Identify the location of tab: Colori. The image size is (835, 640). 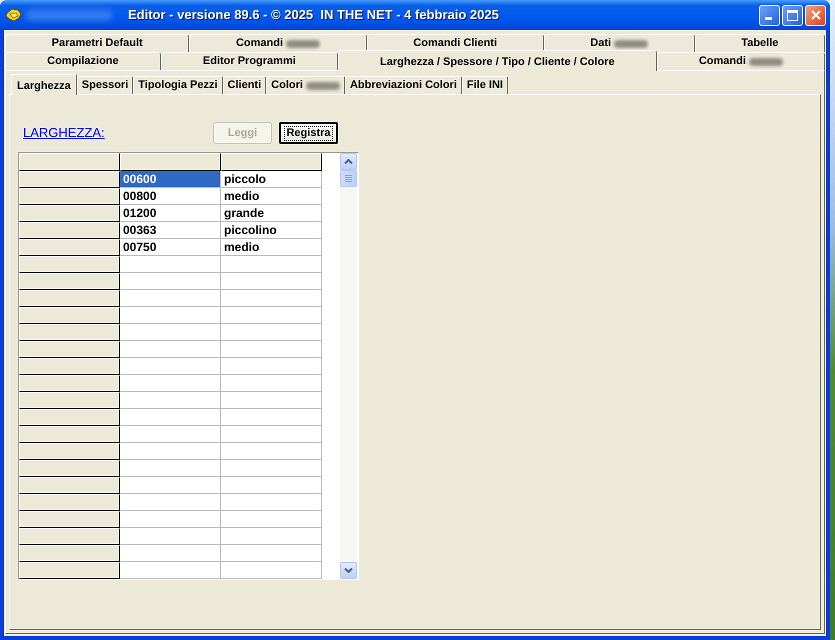
(305, 85).